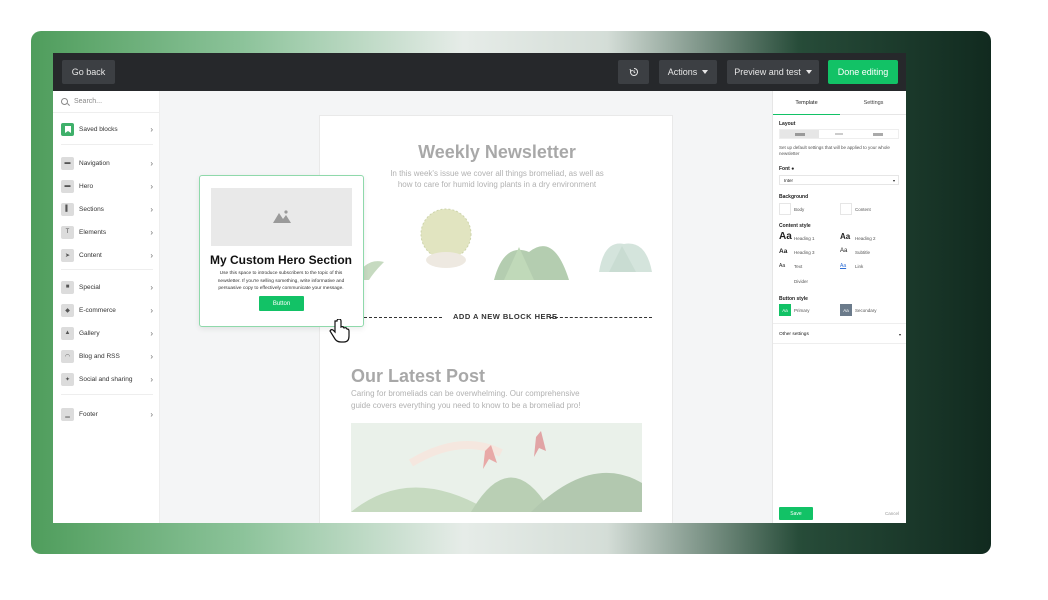 Image resolution: width=1048 pixels, height=600 pixels. I want to click on actions-label: Actions, so click(682, 72).